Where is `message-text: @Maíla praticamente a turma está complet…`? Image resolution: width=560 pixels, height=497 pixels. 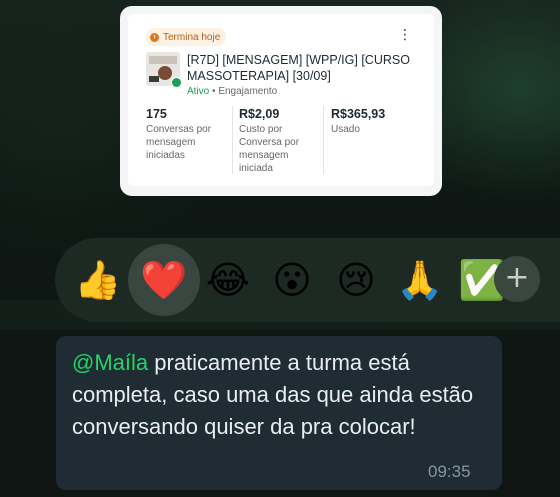 message-text: @Maíla praticamente a turma está complet… is located at coordinates (282, 395).